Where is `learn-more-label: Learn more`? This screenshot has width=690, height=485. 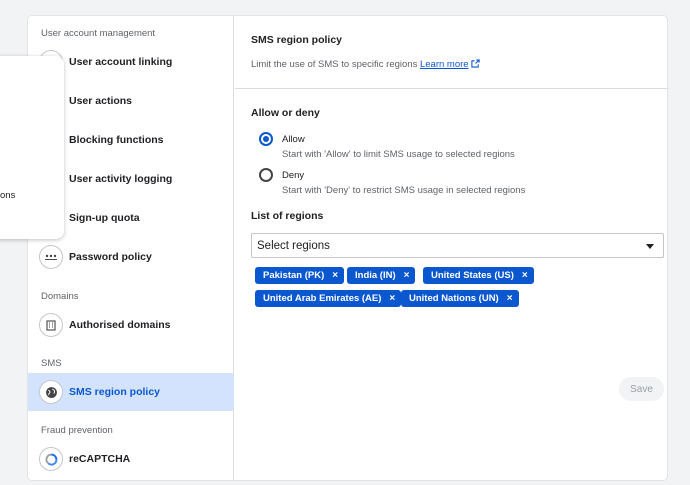 learn-more-label: Learn more is located at coordinates (444, 64).